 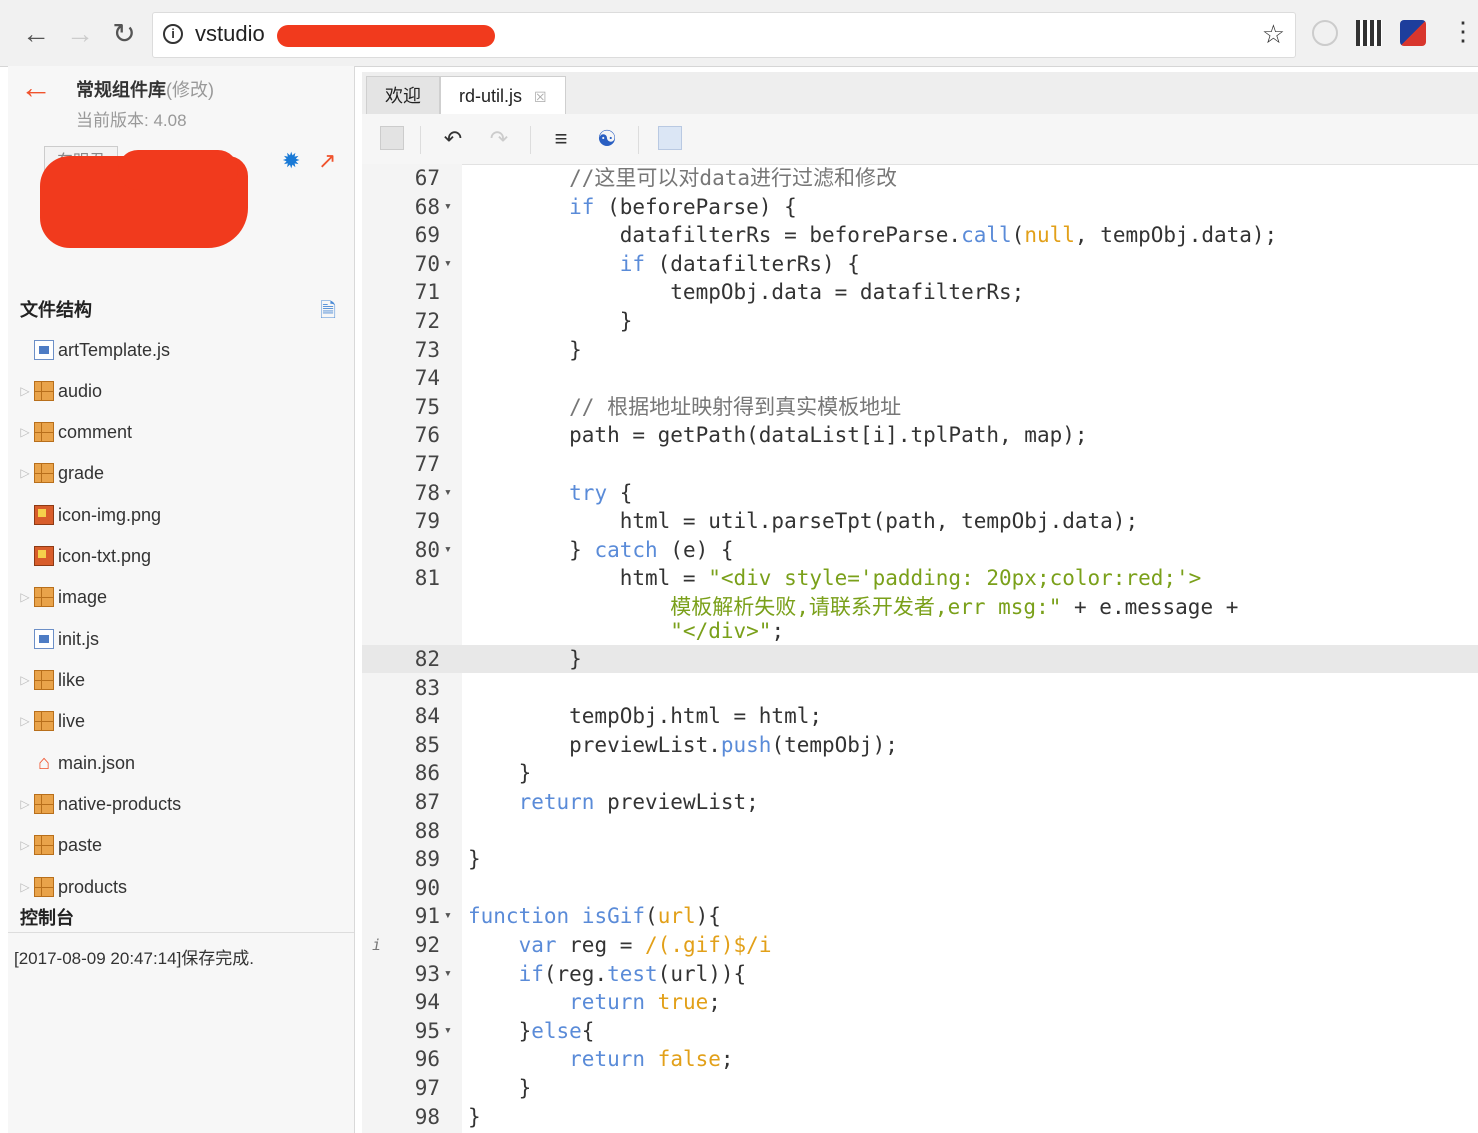 What do you see at coordinates (105, 555) in the screenshot?
I see `file-name: icon-txt.png` at bounding box center [105, 555].